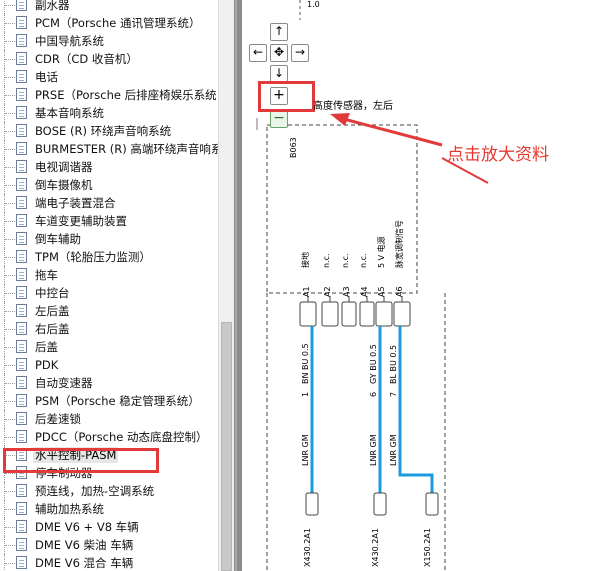 The image size is (602, 571). What do you see at coordinates (109, 365) in the screenshot?
I see `tree-item: PDK` at bounding box center [109, 365].